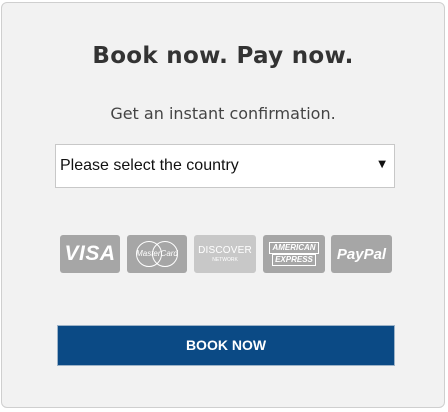  I want to click on chevron-down-icon: ▼, so click(382, 164).